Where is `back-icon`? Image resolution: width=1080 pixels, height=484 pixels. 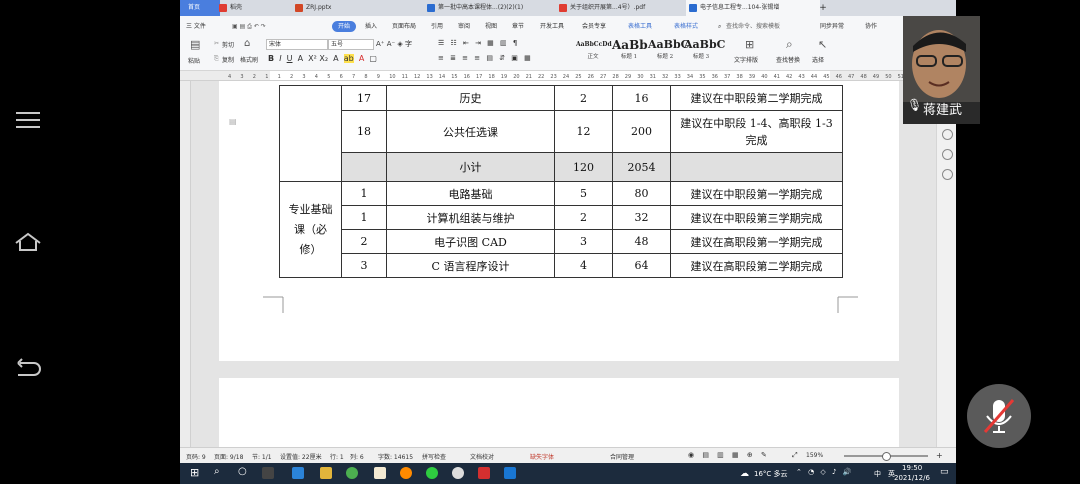
back-icon is located at coordinates (28, 368).